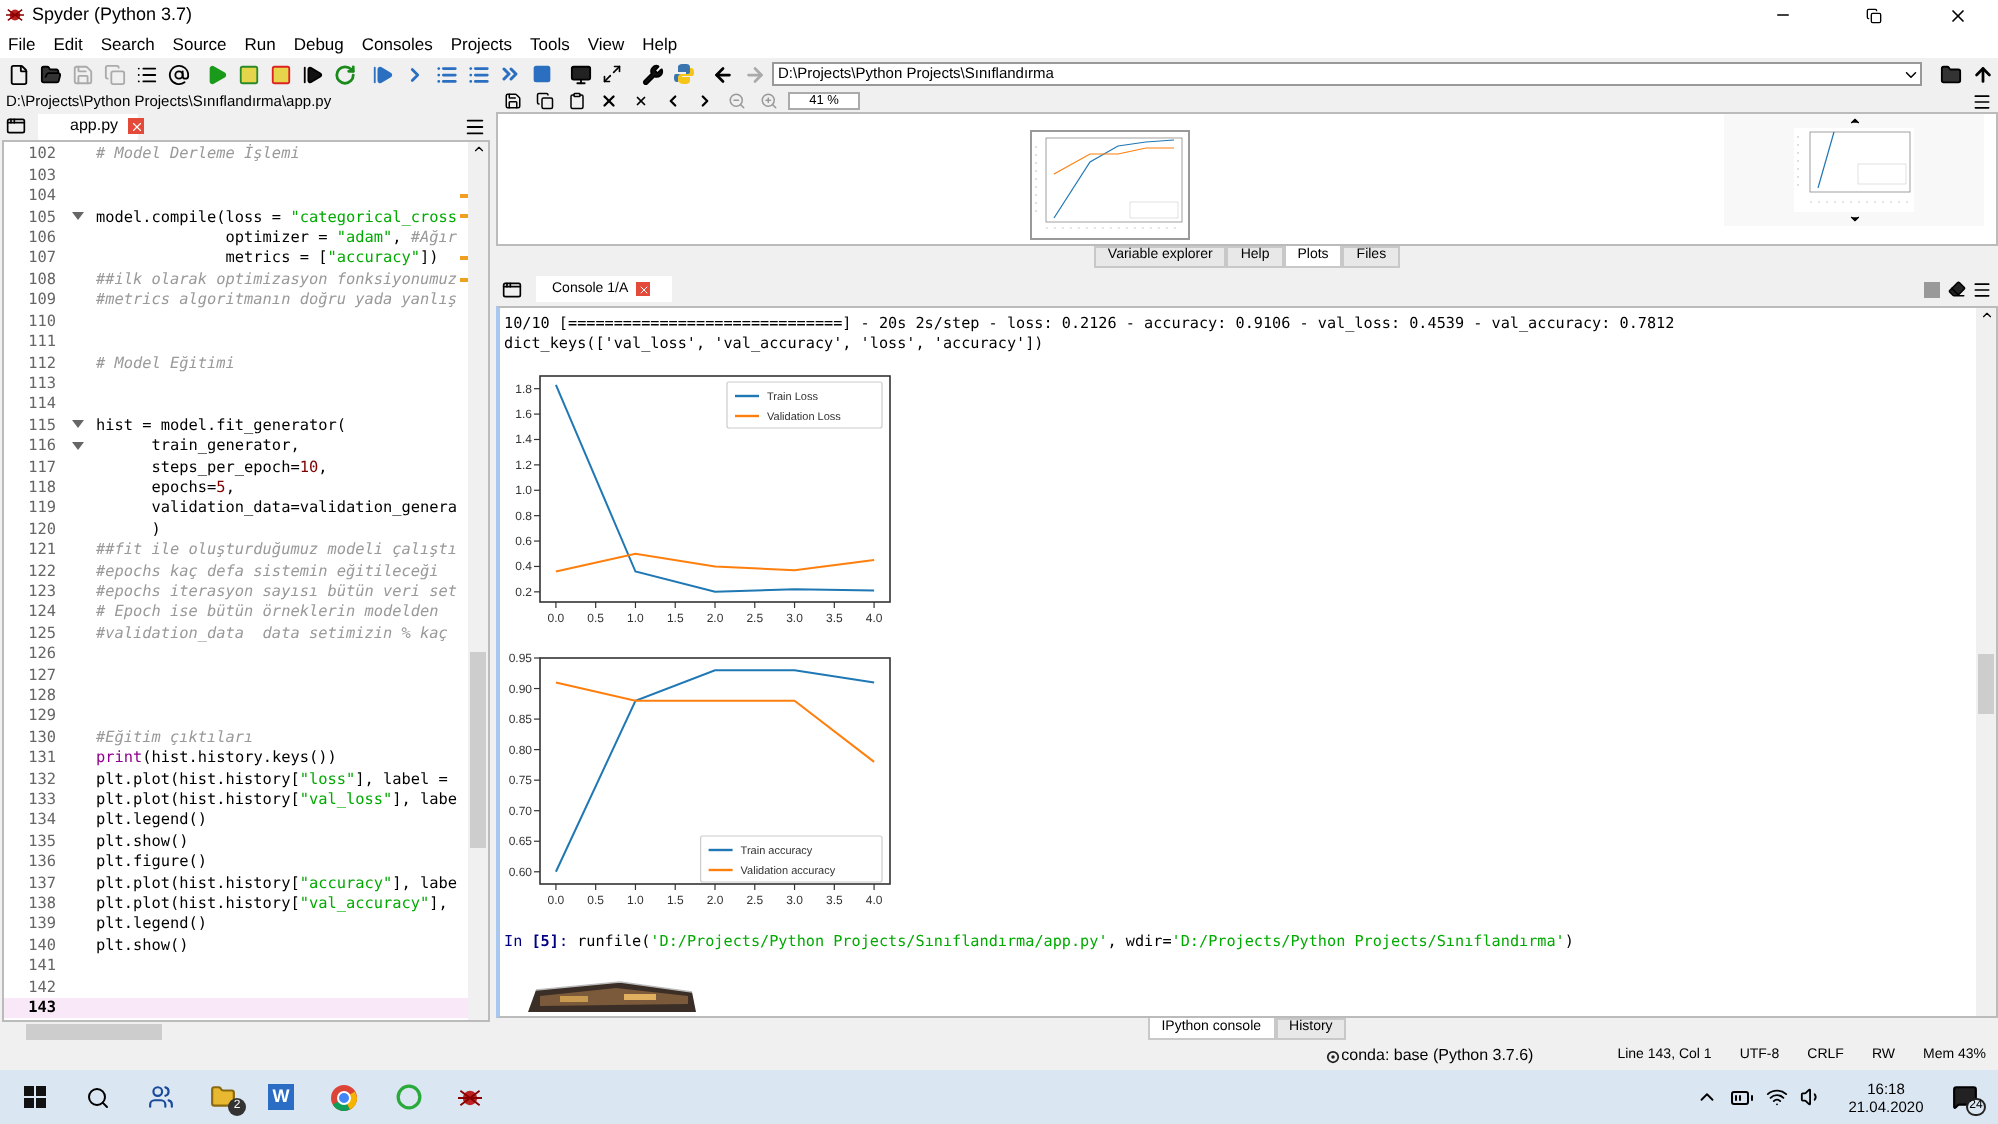 The width and height of the screenshot is (1998, 1124). What do you see at coordinates (94, 126) in the screenshot?
I see `tab-label: app.py` at bounding box center [94, 126].